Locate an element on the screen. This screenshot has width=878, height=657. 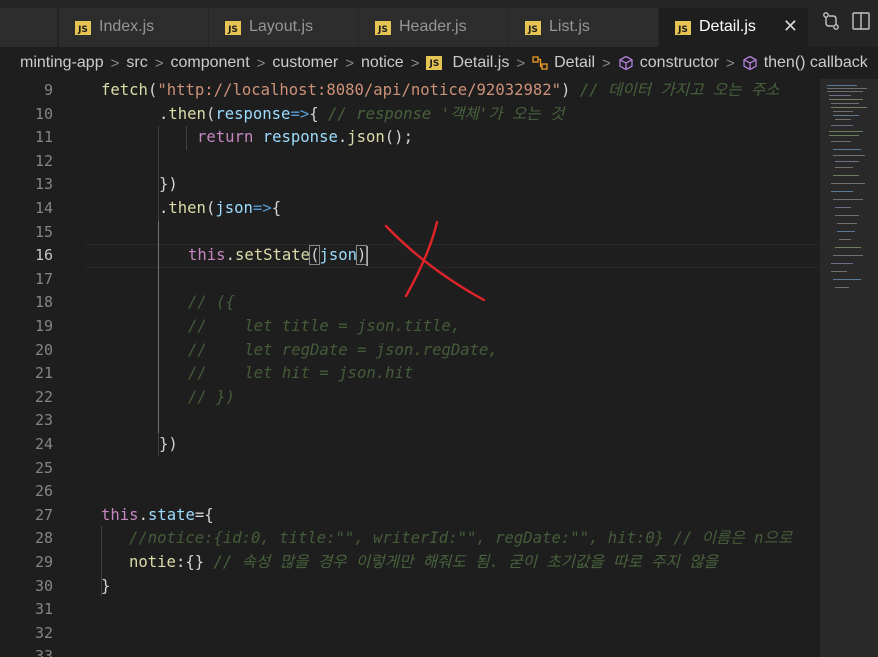
breadcrumb-item: component is located at coordinates (209, 63).